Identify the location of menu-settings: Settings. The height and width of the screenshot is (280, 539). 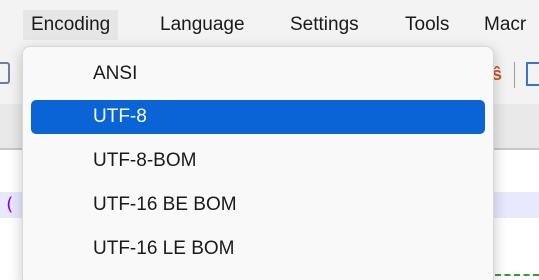
(324, 25).